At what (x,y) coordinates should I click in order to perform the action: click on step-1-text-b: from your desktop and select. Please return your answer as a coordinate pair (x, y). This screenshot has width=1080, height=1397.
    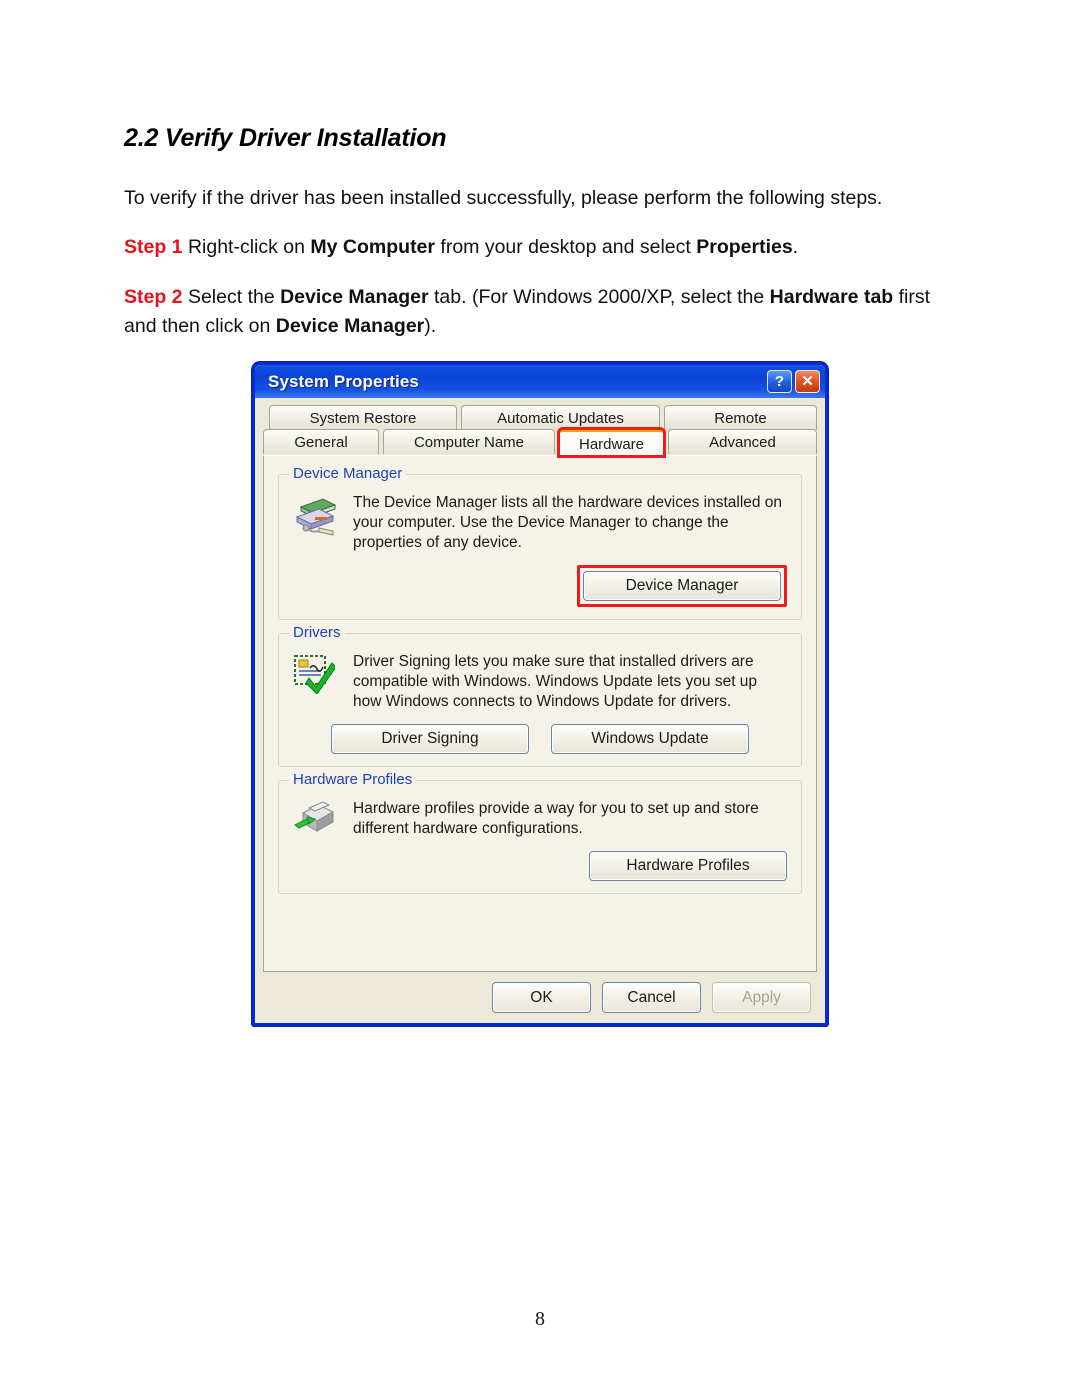
    Looking at the image, I should click on (566, 247).